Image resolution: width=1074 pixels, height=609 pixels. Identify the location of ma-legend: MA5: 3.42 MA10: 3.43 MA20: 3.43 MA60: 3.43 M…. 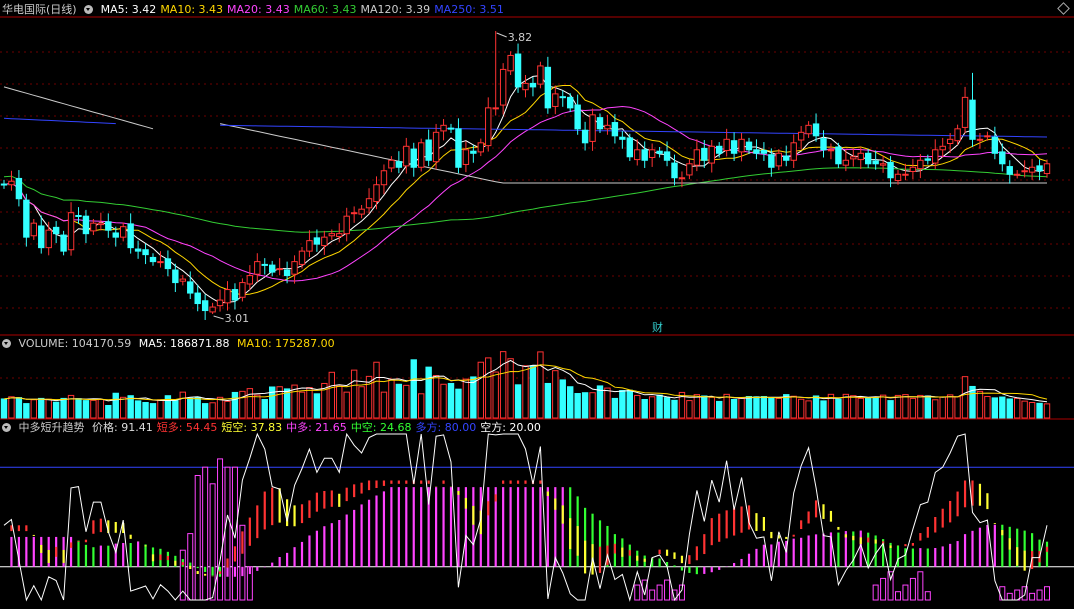
(304, 9).